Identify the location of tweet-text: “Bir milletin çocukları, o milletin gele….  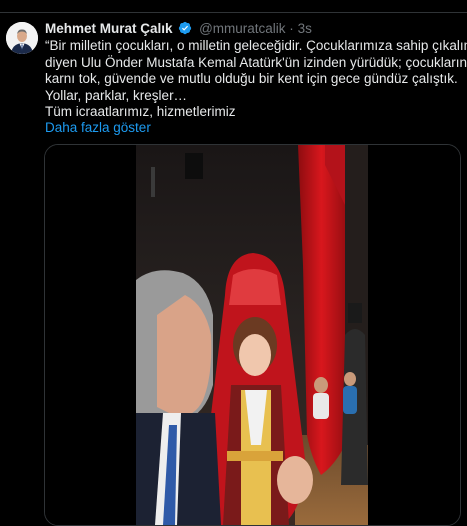
(256, 79).